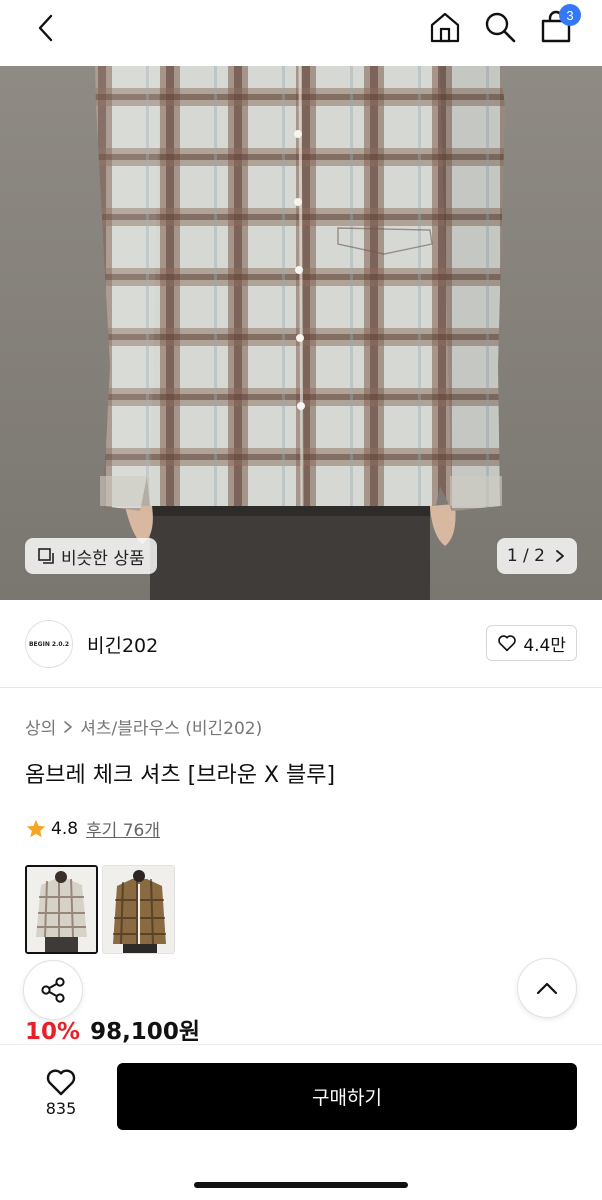 This screenshot has width=602, height=1200. I want to click on home-indicator, so click(301, 1185).